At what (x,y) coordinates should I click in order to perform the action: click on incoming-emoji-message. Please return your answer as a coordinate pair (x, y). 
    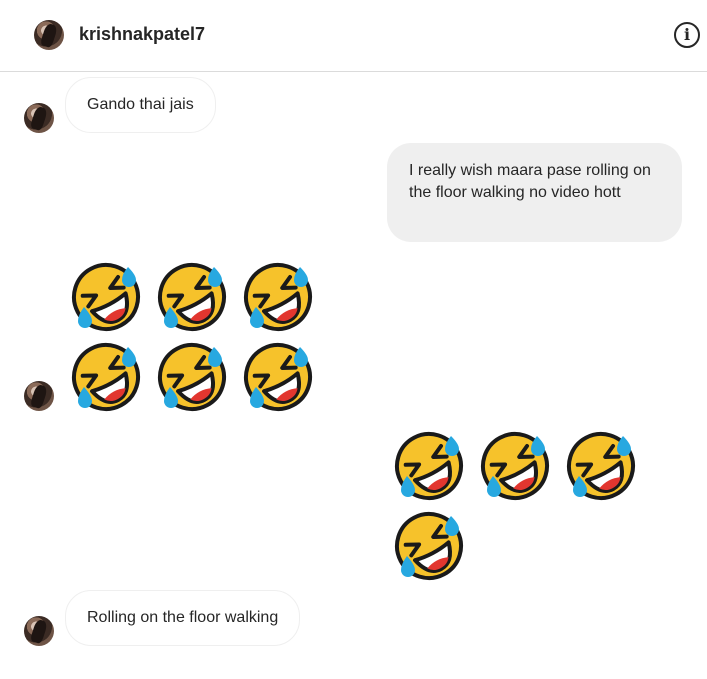
    Looking at the image, I should click on (195, 338).